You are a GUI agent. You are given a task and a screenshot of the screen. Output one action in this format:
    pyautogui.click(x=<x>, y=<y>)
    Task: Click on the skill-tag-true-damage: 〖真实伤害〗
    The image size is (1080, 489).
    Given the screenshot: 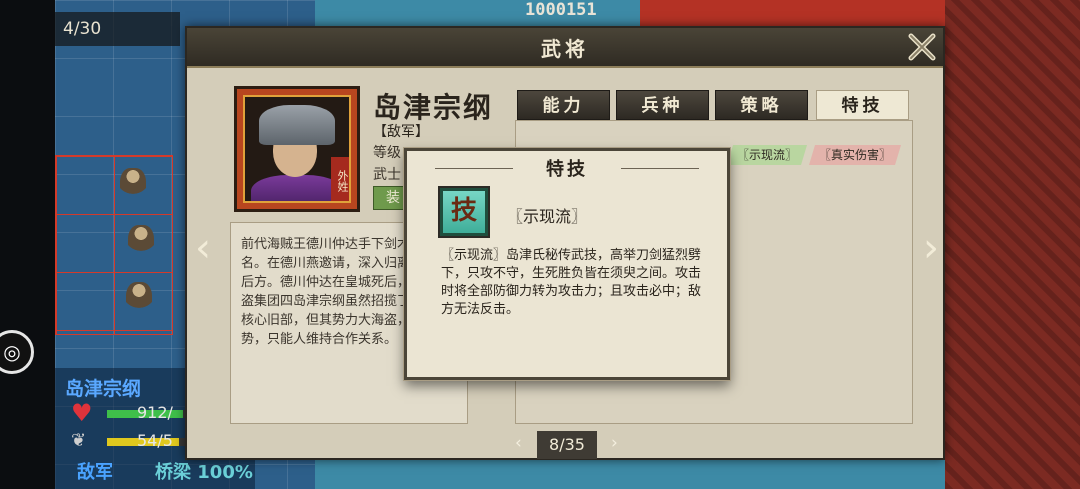 What is the action you would take?
    pyautogui.click(x=855, y=155)
    